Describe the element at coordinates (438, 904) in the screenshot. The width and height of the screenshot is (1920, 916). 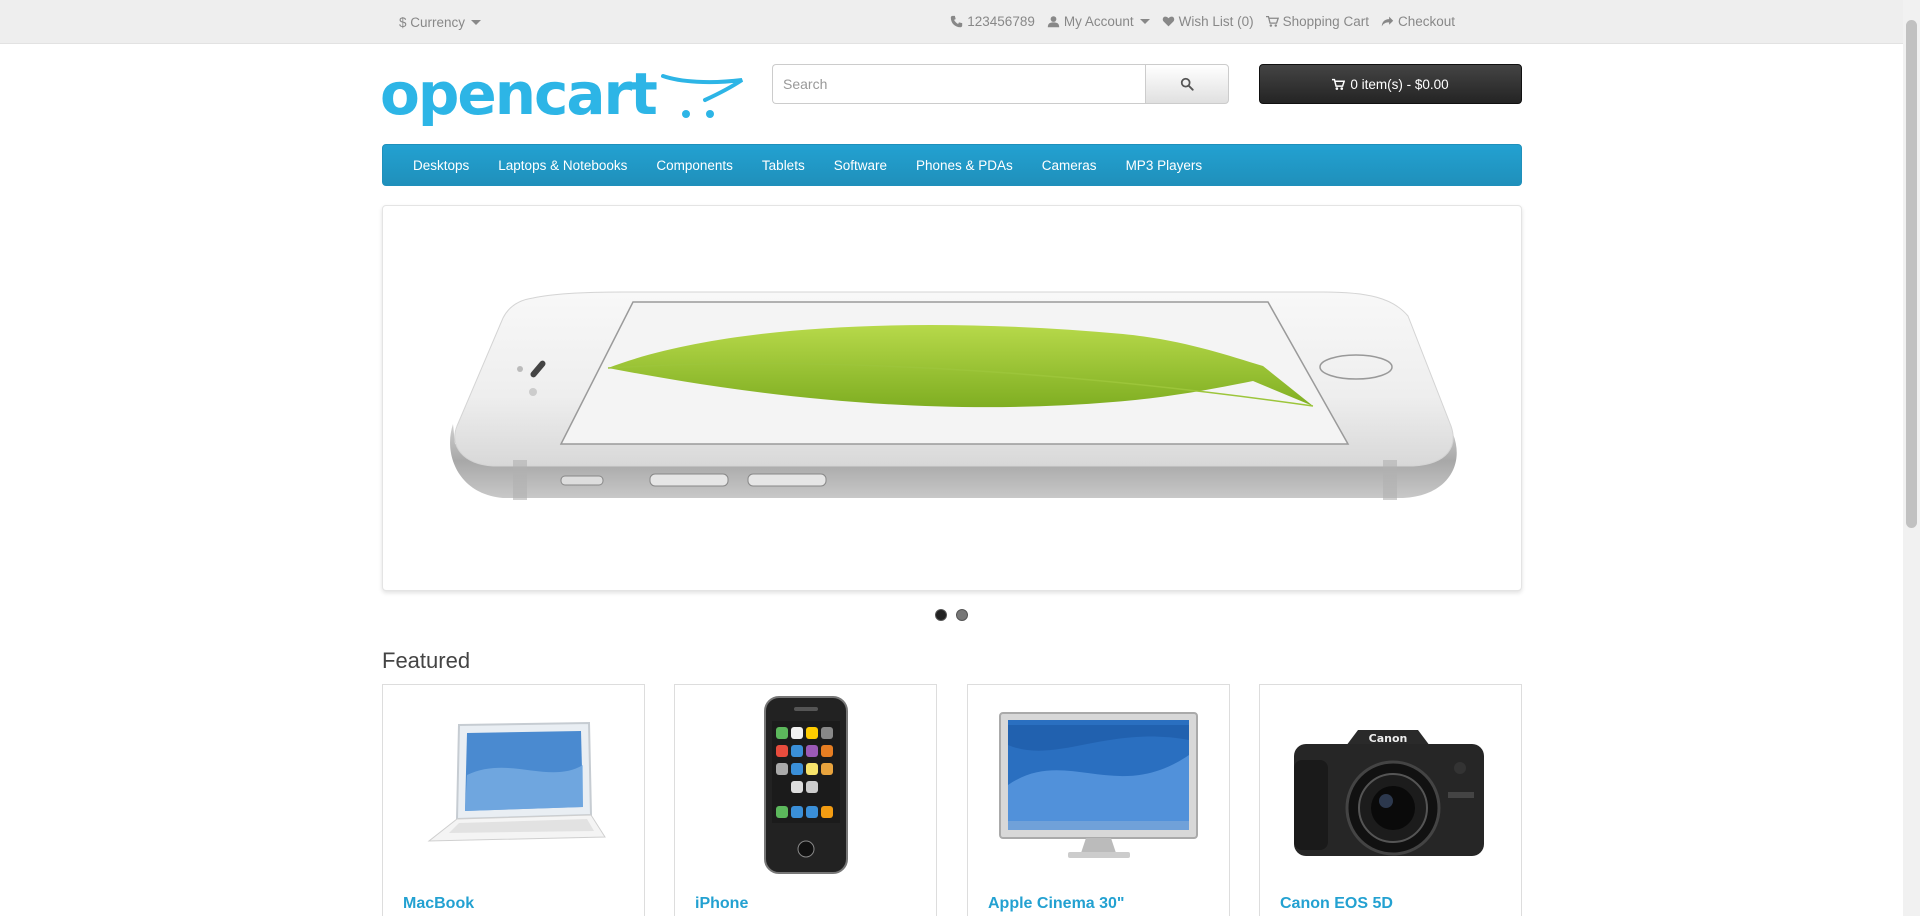
I see `product-name-link: MacBook` at that location.